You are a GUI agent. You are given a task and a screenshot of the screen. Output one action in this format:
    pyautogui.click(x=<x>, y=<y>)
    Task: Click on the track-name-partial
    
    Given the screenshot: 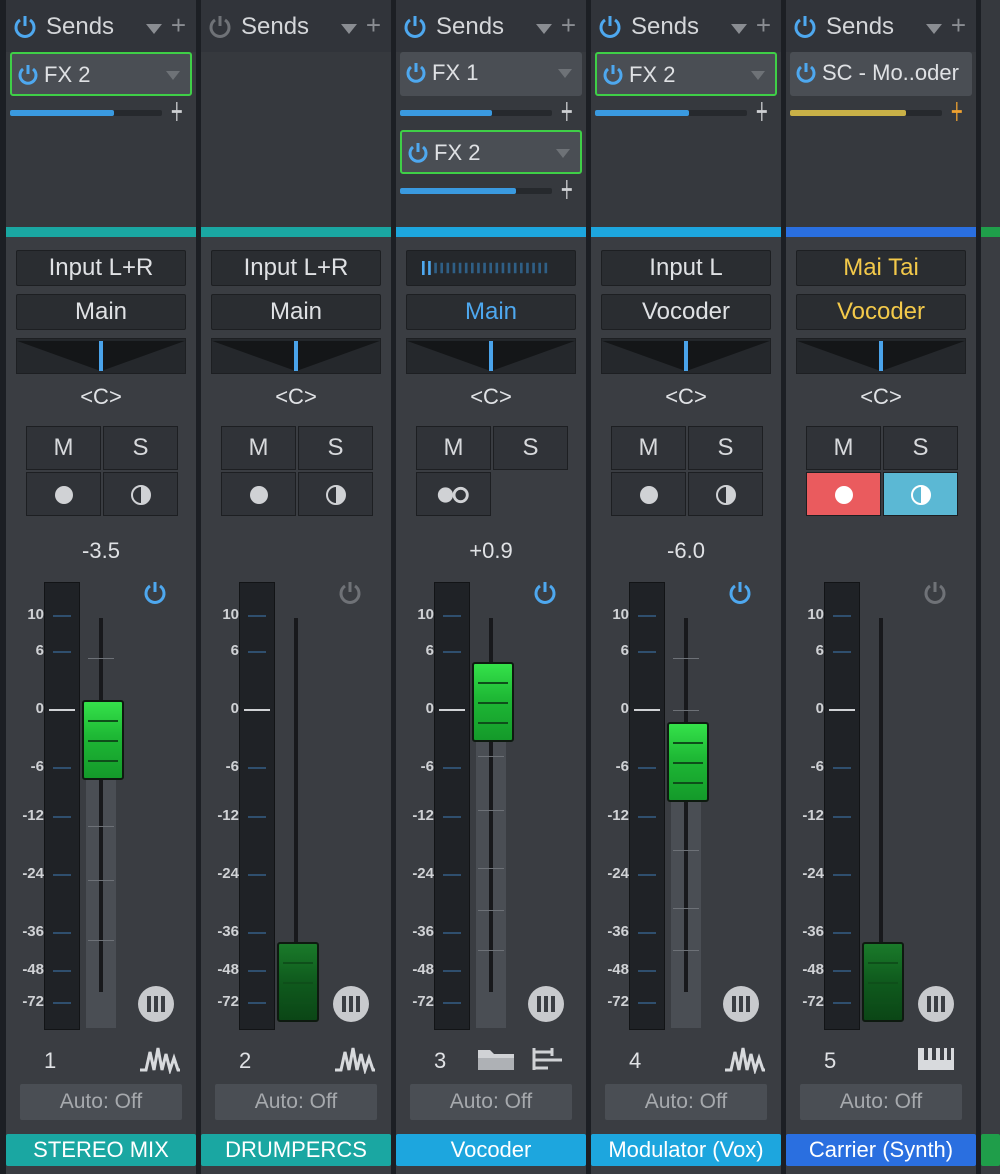 What is the action you would take?
    pyautogui.click(x=990, y=1150)
    